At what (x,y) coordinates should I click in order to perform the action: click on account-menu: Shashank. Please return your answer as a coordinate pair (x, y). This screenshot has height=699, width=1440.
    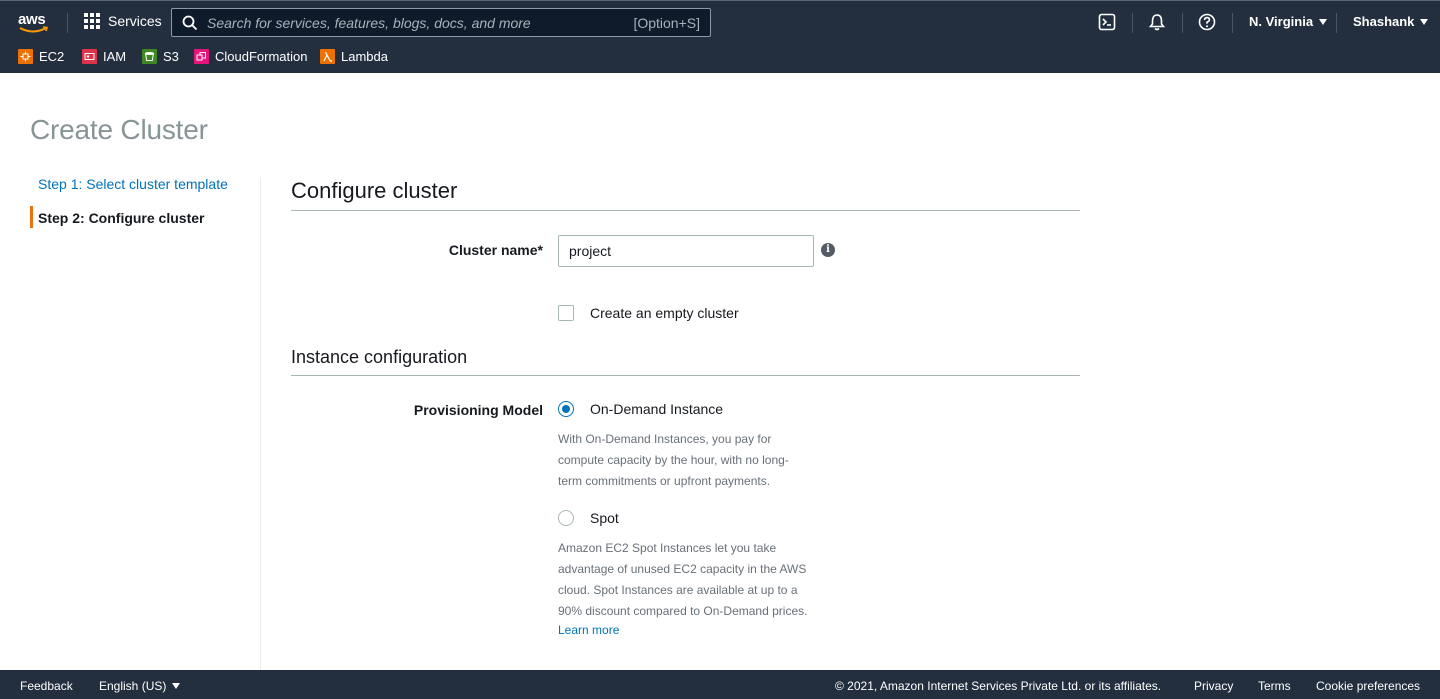
    Looking at the image, I should click on (1391, 21).